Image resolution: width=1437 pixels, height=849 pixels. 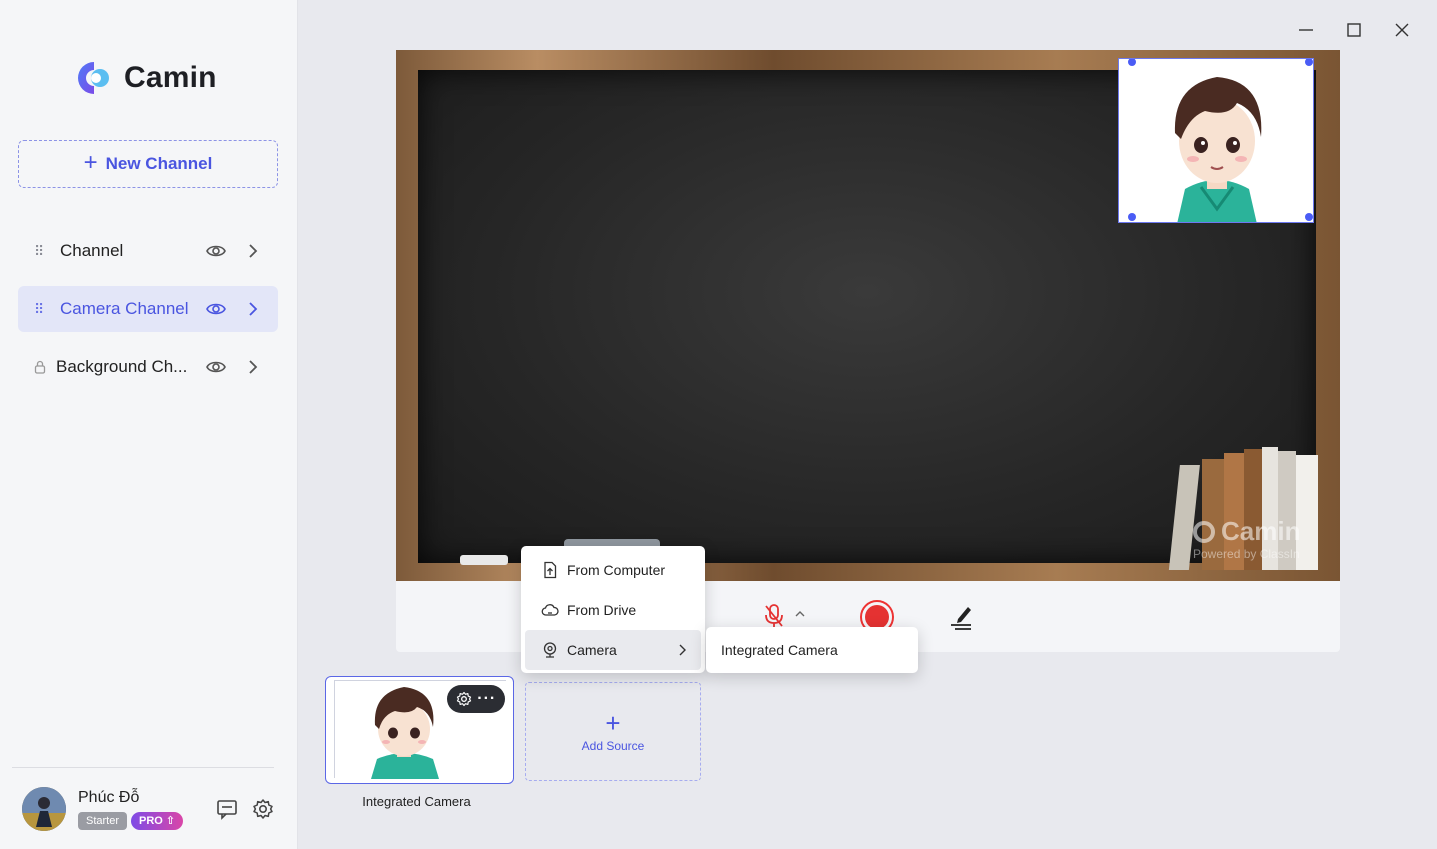 What do you see at coordinates (170, 77) in the screenshot?
I see `app-name: Camin` at bounding box center [170, 77].